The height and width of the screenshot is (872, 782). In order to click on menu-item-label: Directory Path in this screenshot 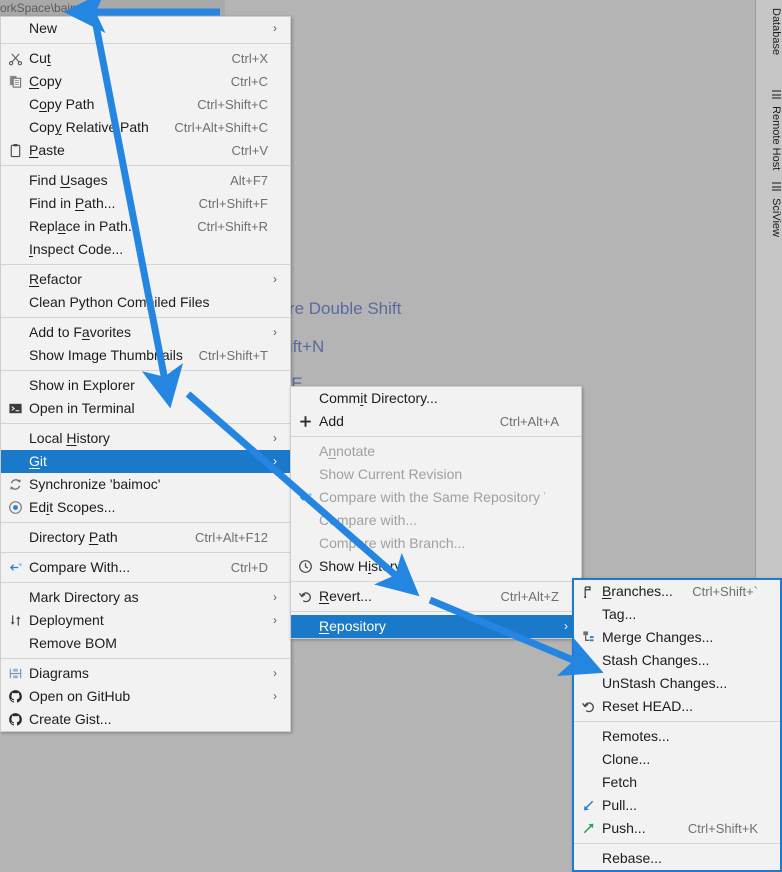, I will do `click(73, 537)`.